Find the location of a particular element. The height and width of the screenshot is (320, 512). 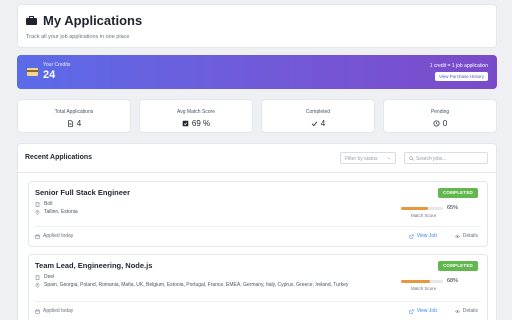

location-row: Tallinn, Estonia is located at coordinates (56, 212).